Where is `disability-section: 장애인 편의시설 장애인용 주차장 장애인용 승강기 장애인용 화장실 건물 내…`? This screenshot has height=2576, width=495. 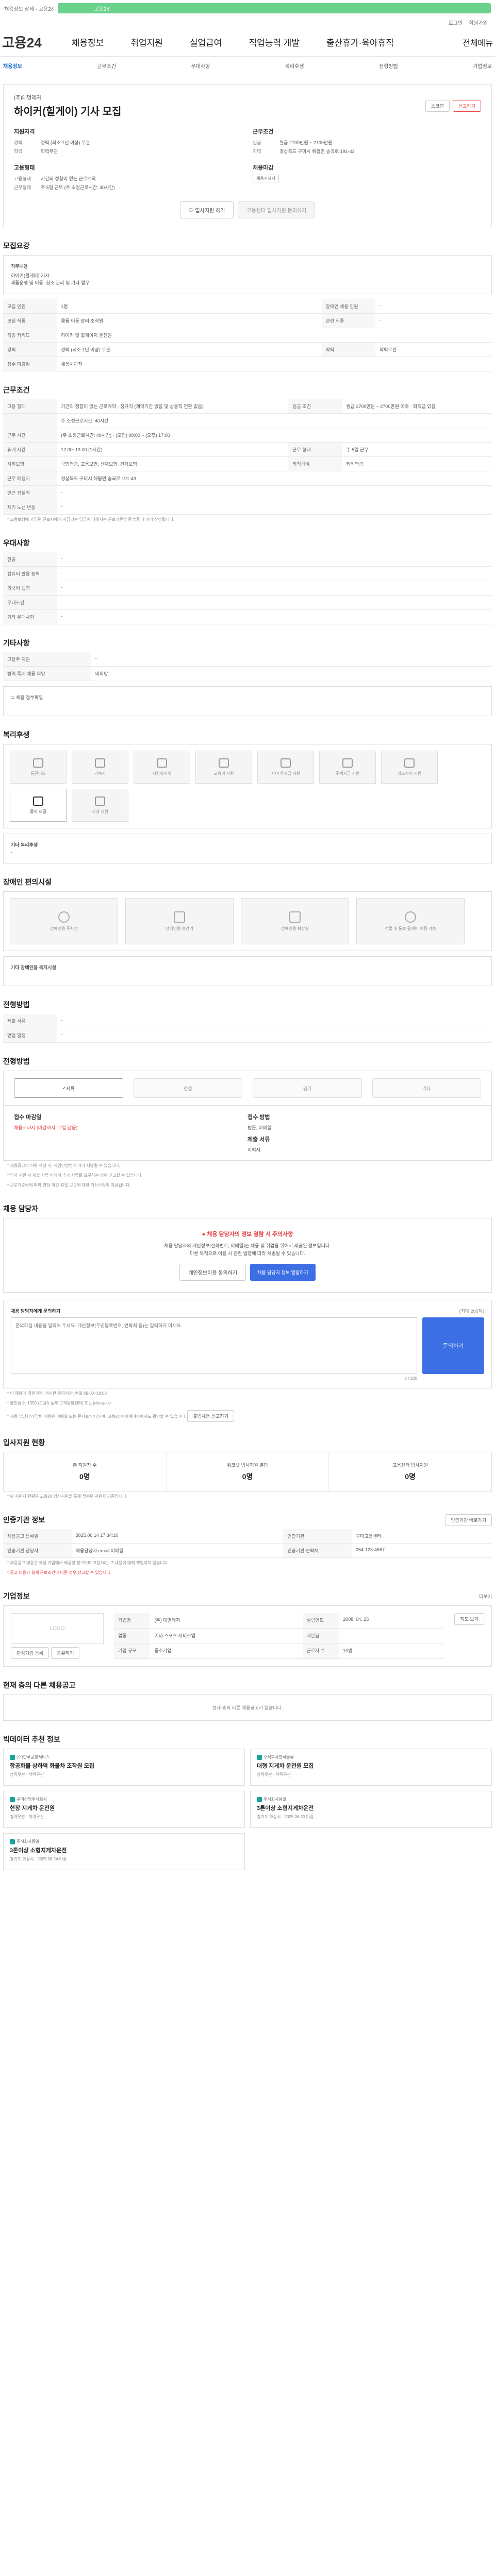
disability-section: 장애인 편의시설 장애인용 주차장 장애인용 승강기 장애인용 화장실 건물 내… is located at coordinates (247, 929).